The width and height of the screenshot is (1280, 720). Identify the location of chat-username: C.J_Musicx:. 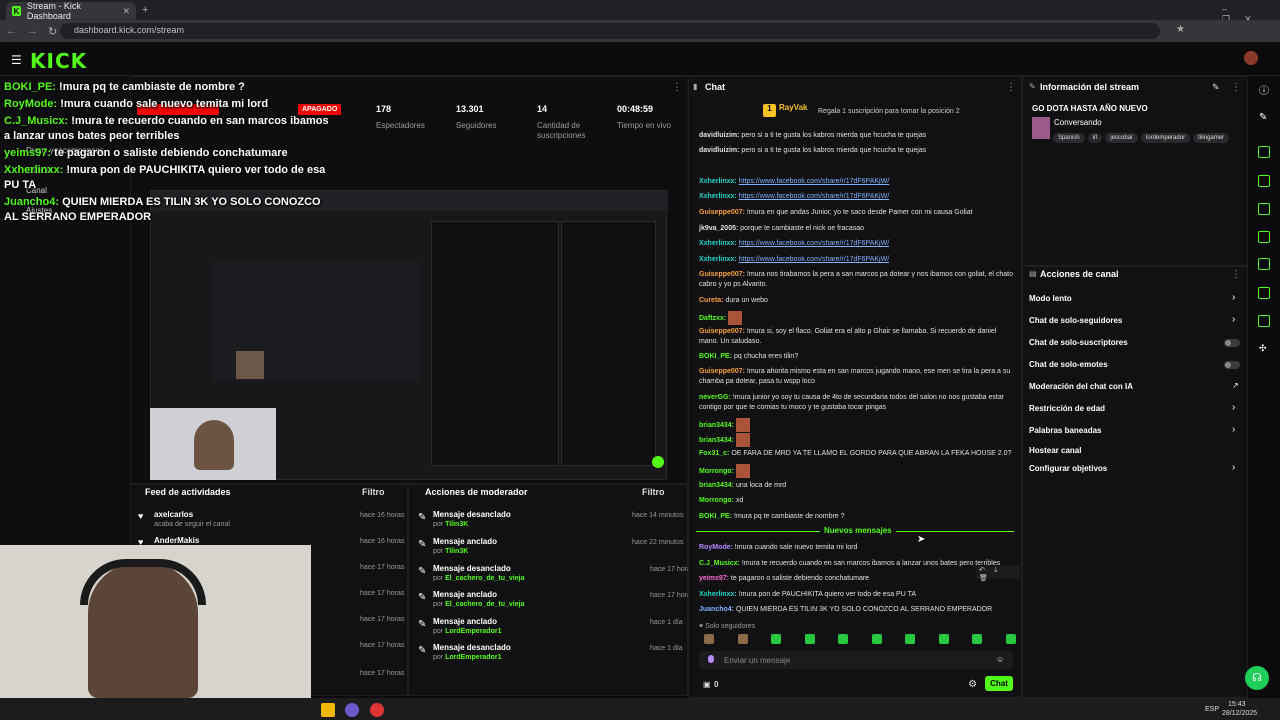
(719, 563).